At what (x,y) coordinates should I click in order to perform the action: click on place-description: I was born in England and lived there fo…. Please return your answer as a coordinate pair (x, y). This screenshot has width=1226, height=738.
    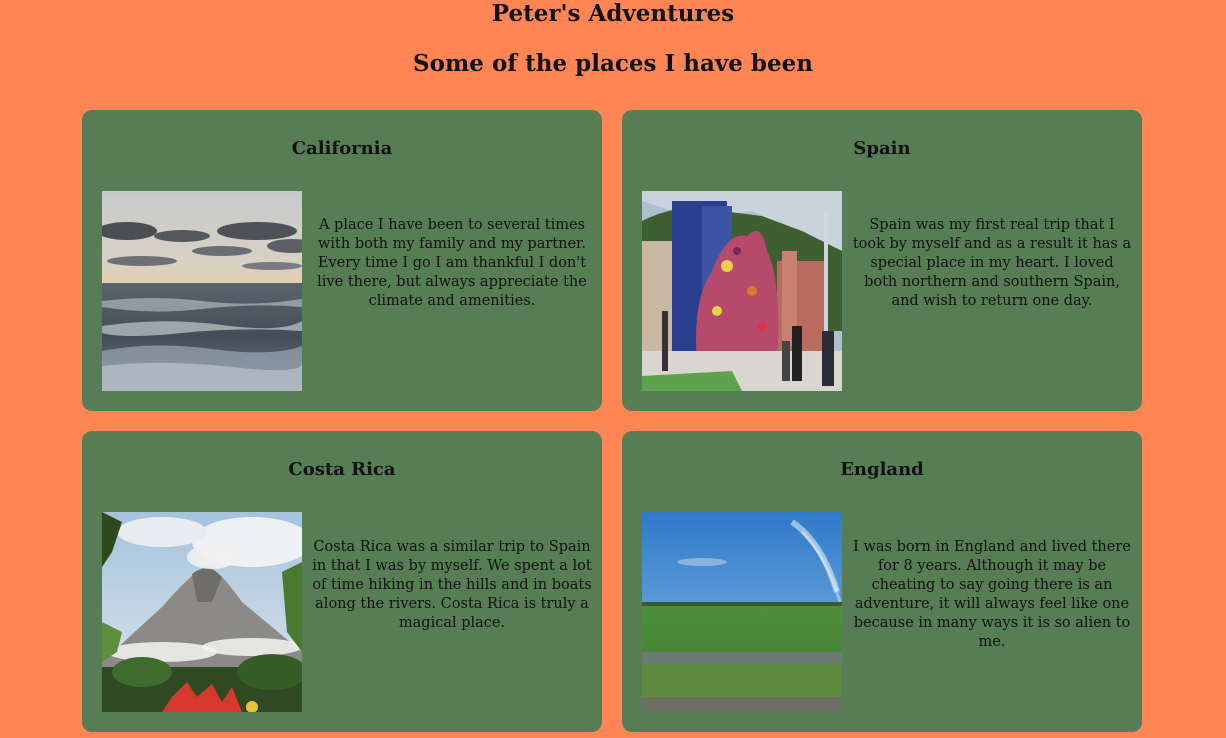
    Looking at the image, I should click on (992, 594).